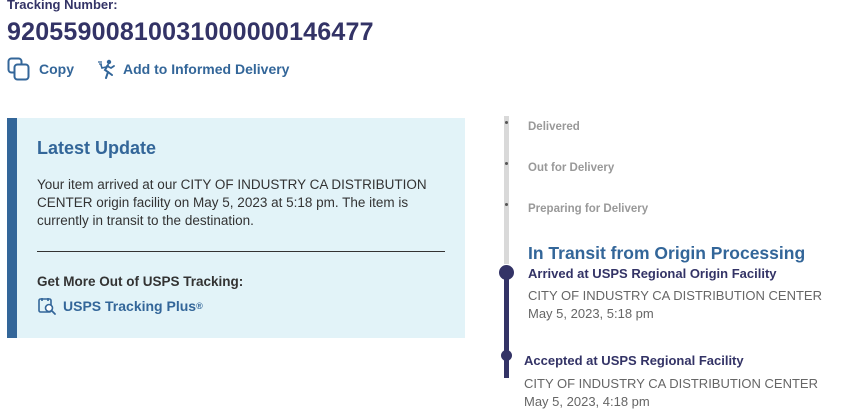 The height and width of the screenshot is (413, 862). I want to click on event-title: Accepted at USPS Regional Facility, so click(634, 360).